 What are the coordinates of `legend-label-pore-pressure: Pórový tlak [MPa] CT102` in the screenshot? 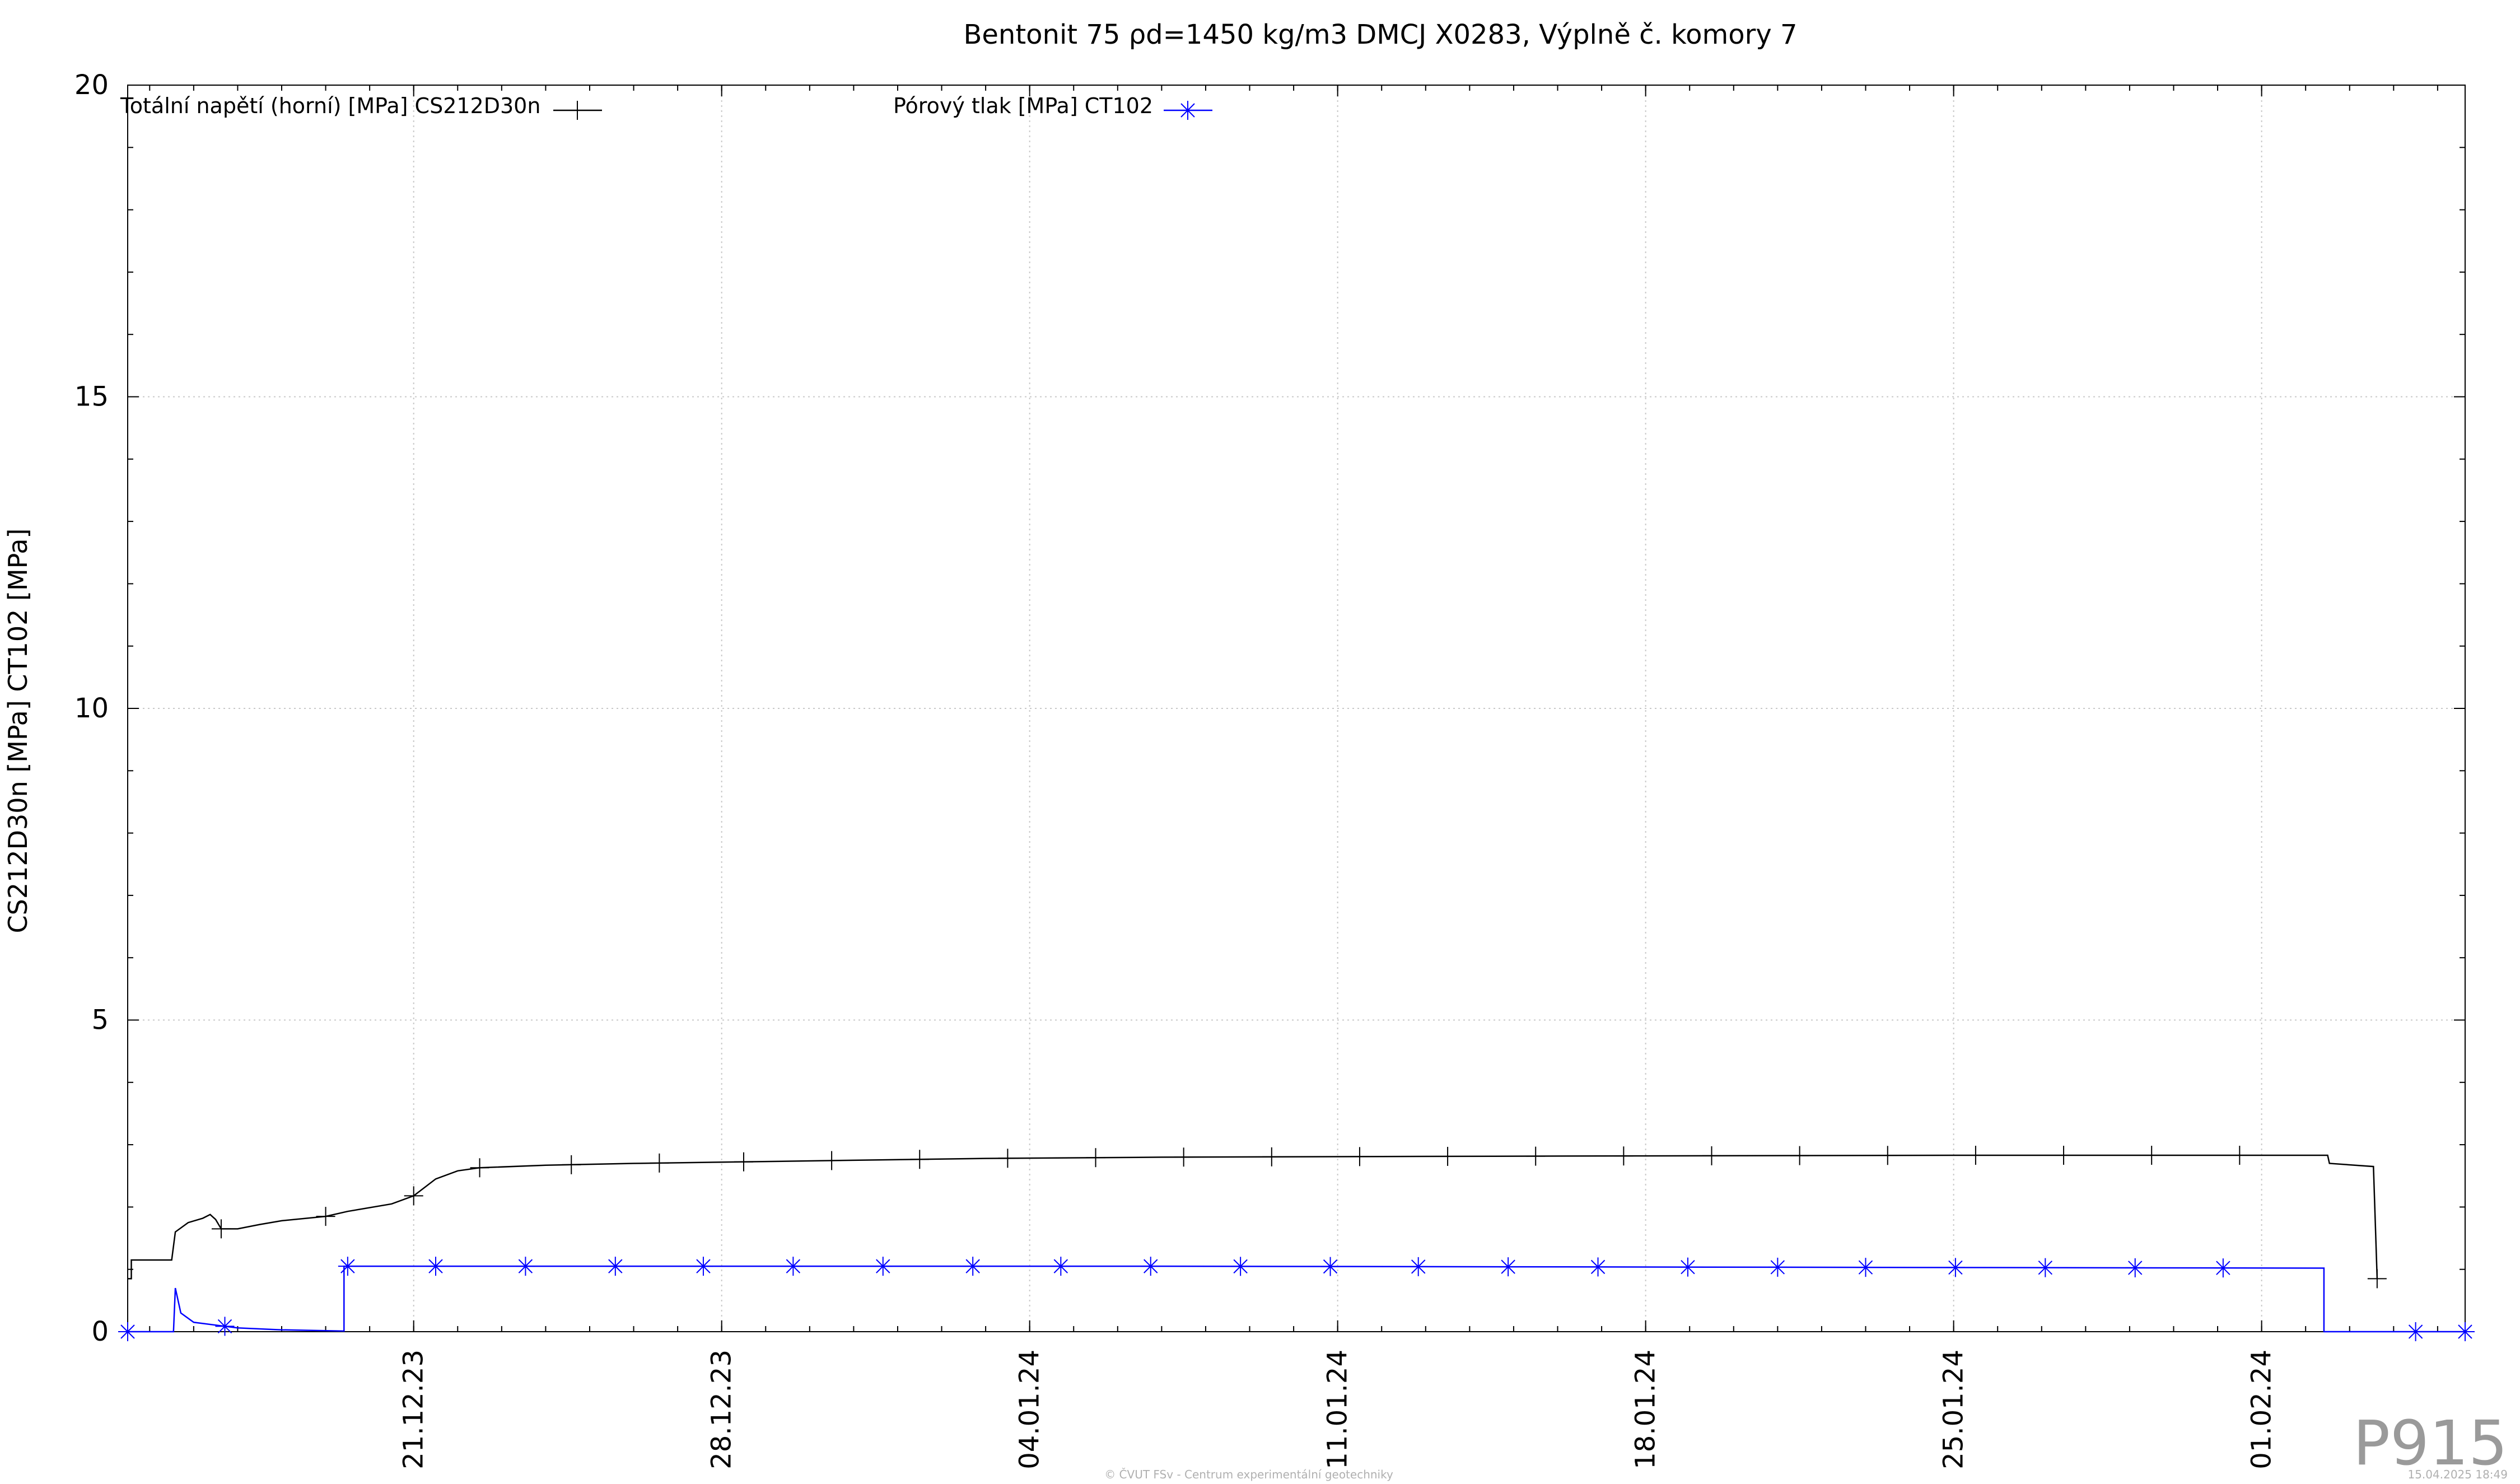 It's located at (1023, 106).